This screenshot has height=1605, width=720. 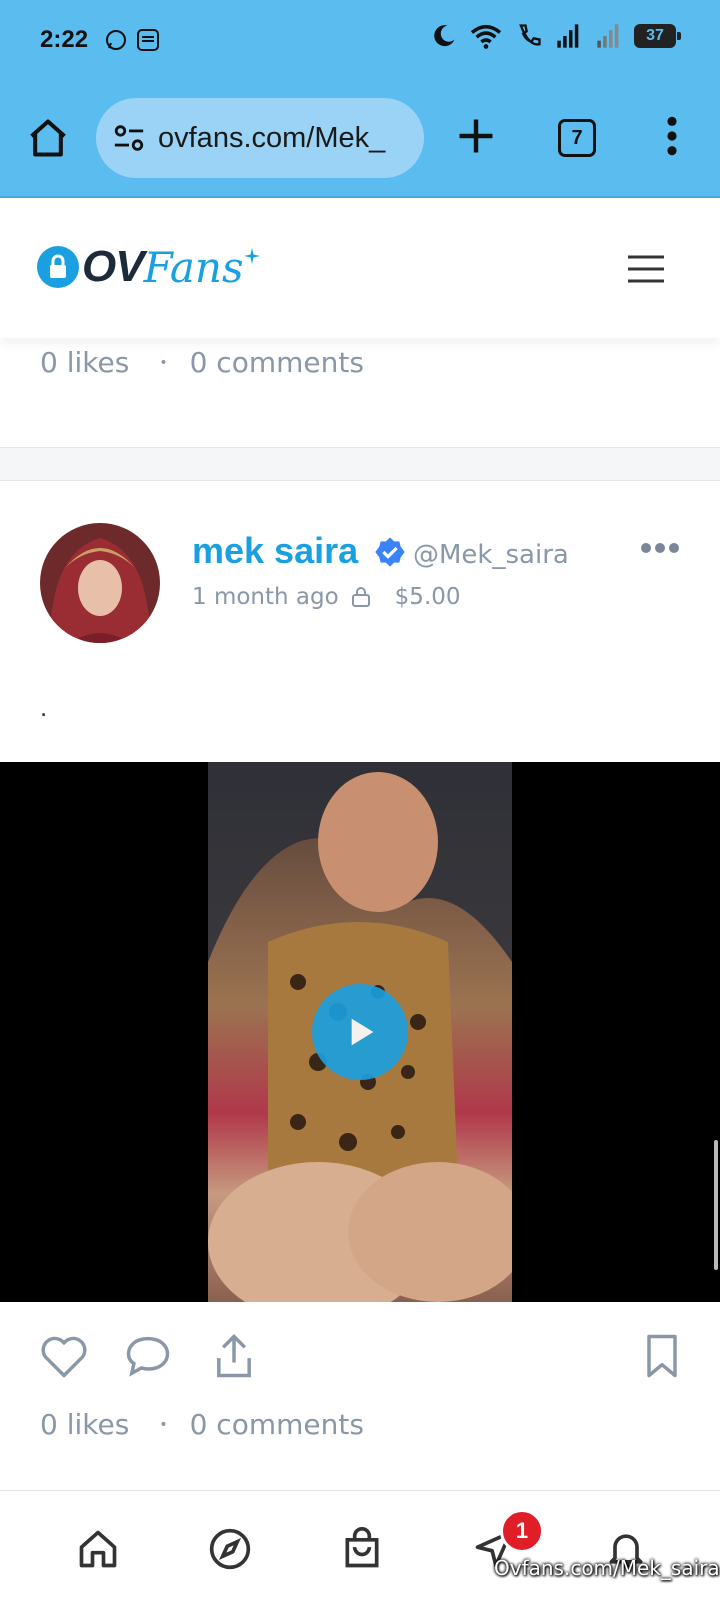 I want to click on signal-icon, so click(x=568, y=36).